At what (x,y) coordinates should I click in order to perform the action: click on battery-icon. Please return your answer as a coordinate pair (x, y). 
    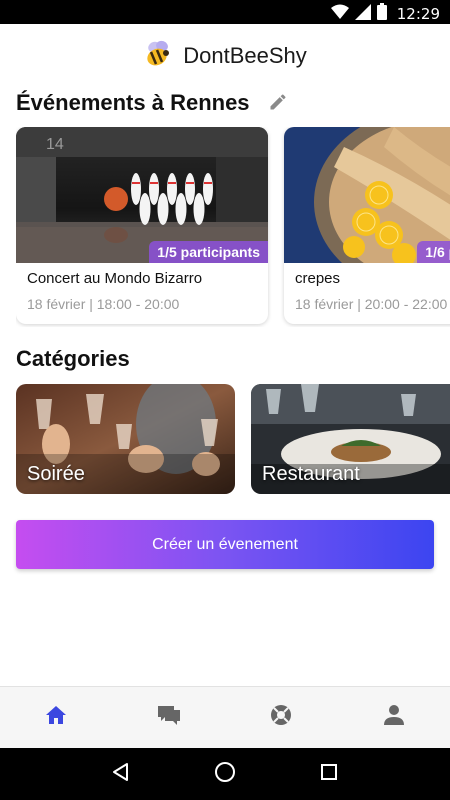
    Looking at the image, I should click on (381, 14).